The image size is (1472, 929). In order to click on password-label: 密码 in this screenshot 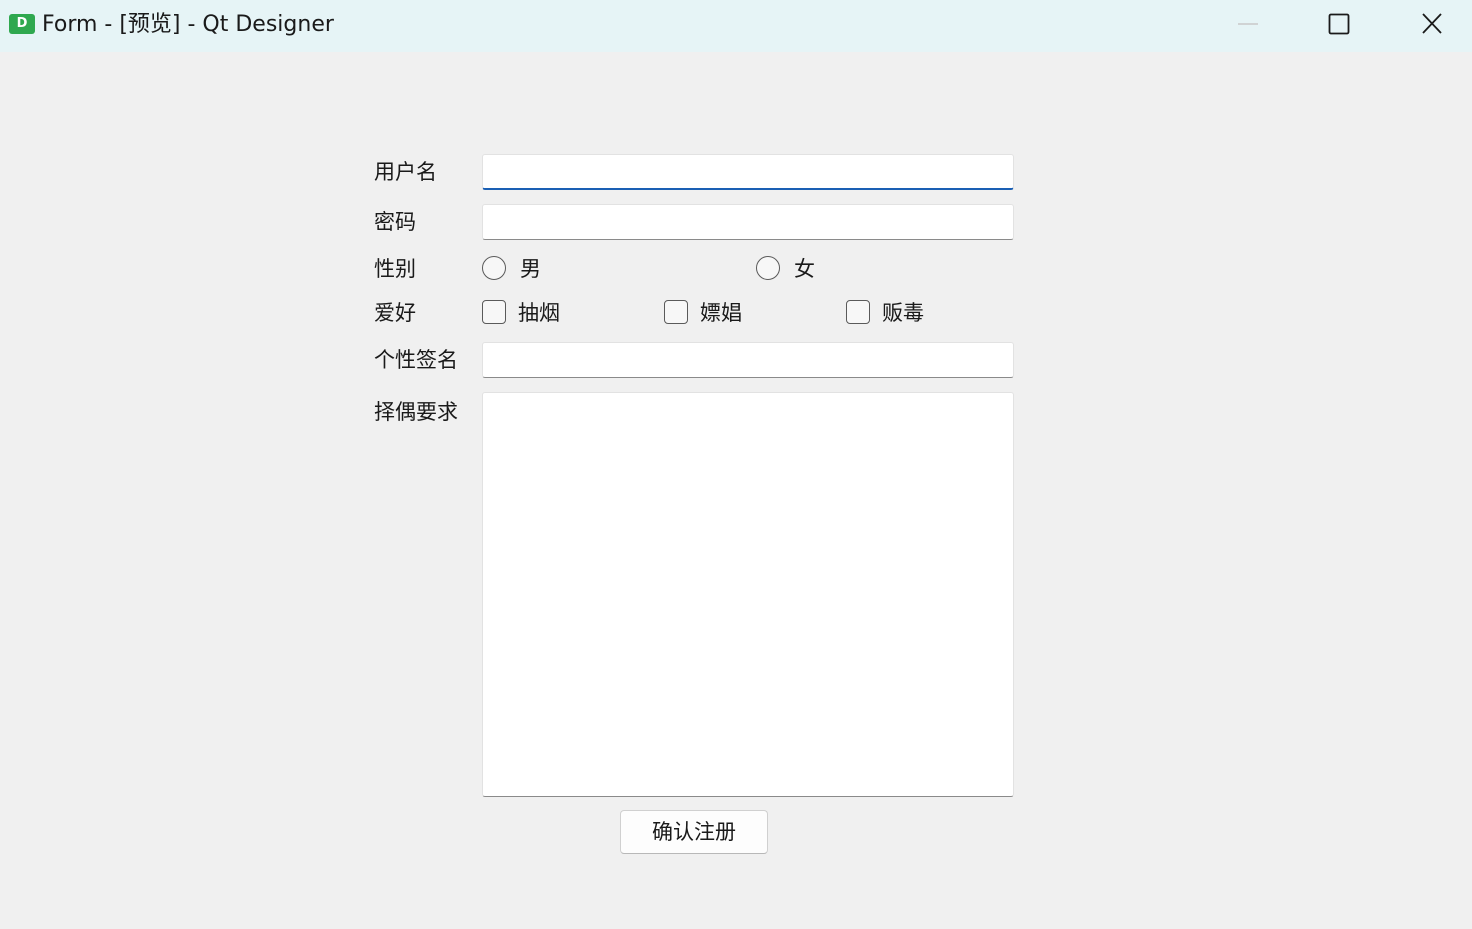, I will do `click(395, 222)`.